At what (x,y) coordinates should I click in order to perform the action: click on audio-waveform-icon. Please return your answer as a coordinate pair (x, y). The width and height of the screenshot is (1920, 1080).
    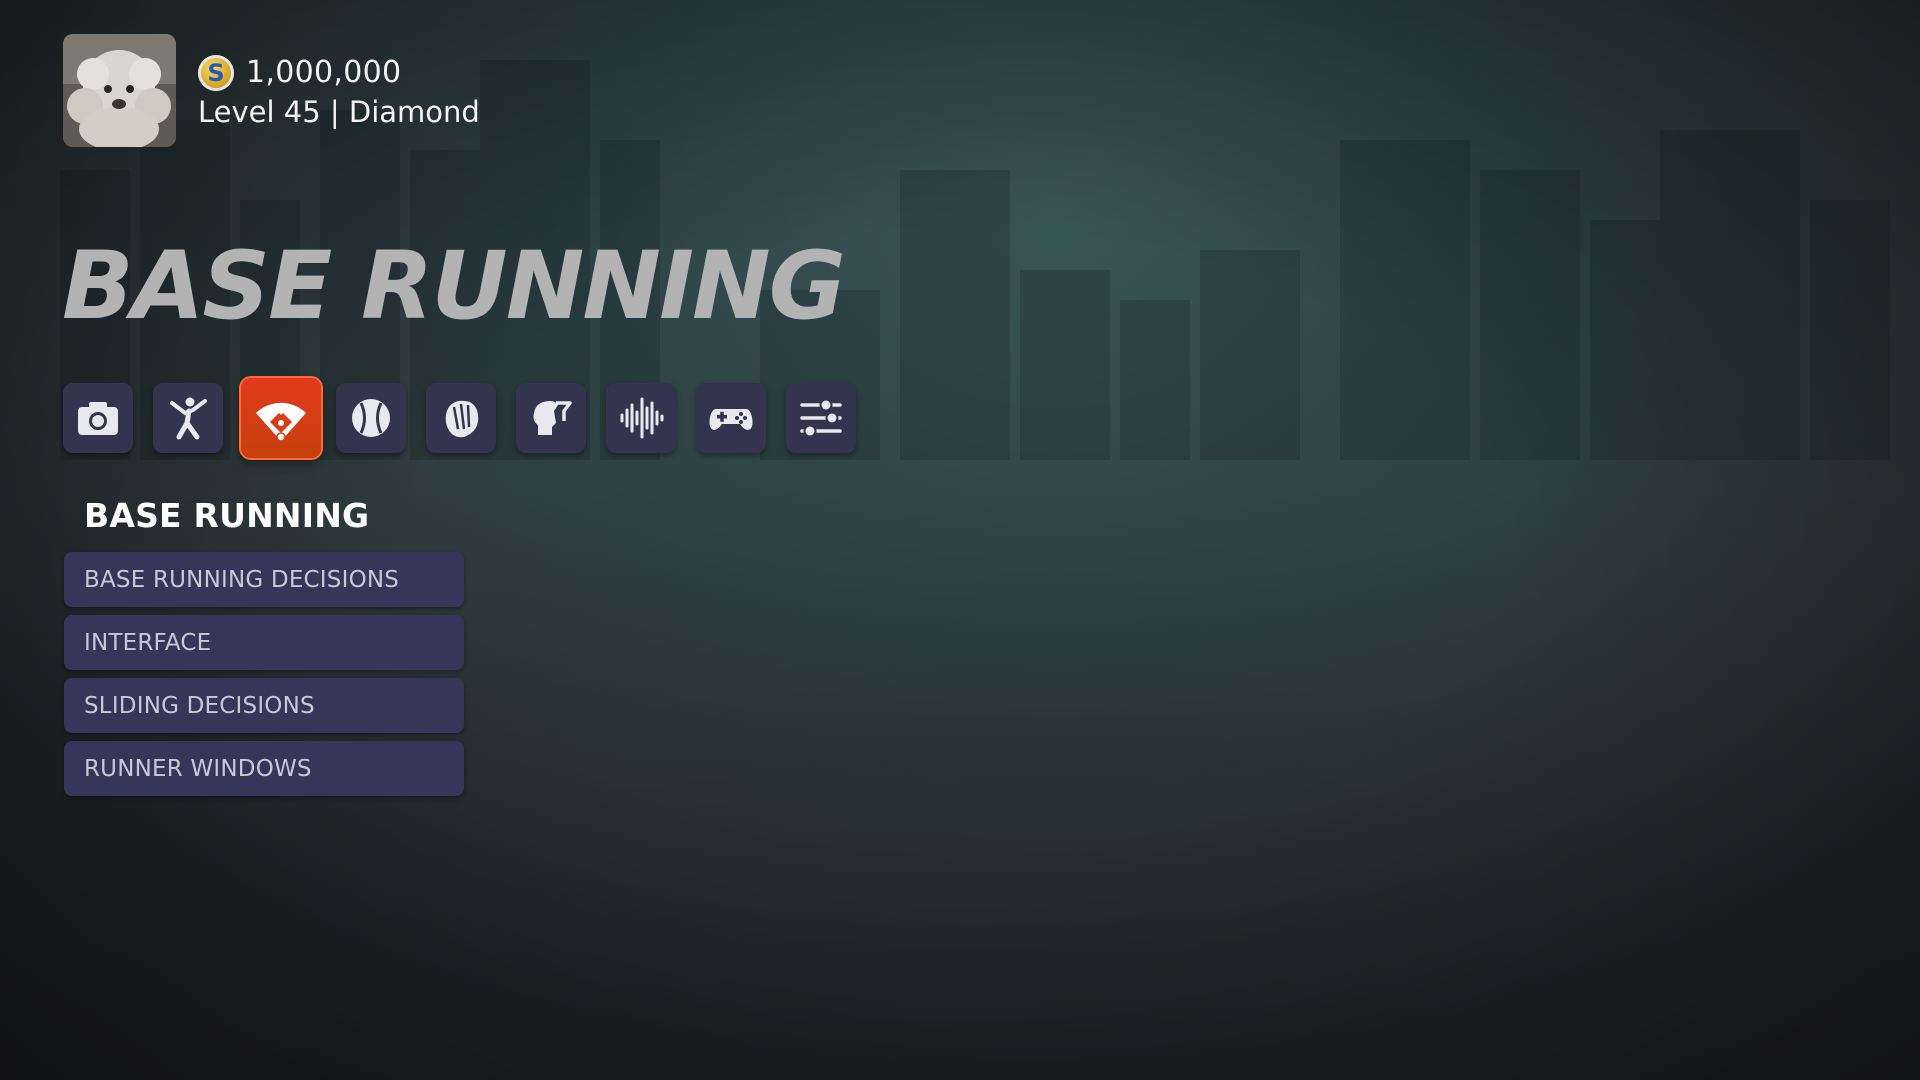
    Looking at the image, I should click on (642, 418).